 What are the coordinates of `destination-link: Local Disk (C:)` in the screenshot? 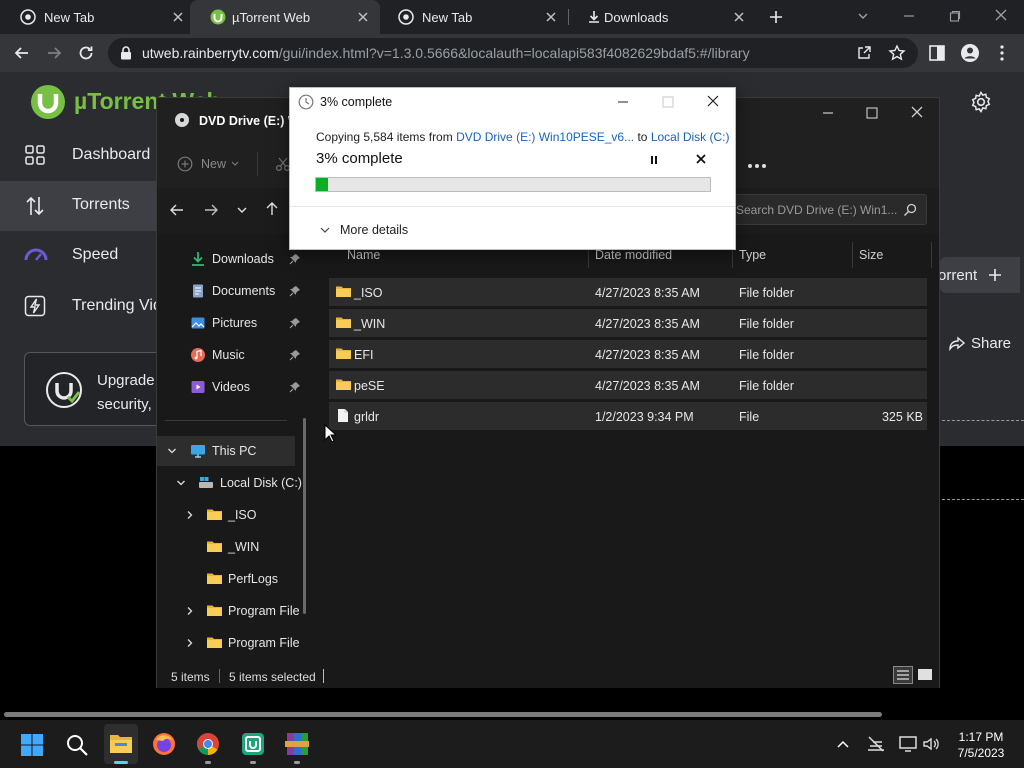 It's located at (690, 137).